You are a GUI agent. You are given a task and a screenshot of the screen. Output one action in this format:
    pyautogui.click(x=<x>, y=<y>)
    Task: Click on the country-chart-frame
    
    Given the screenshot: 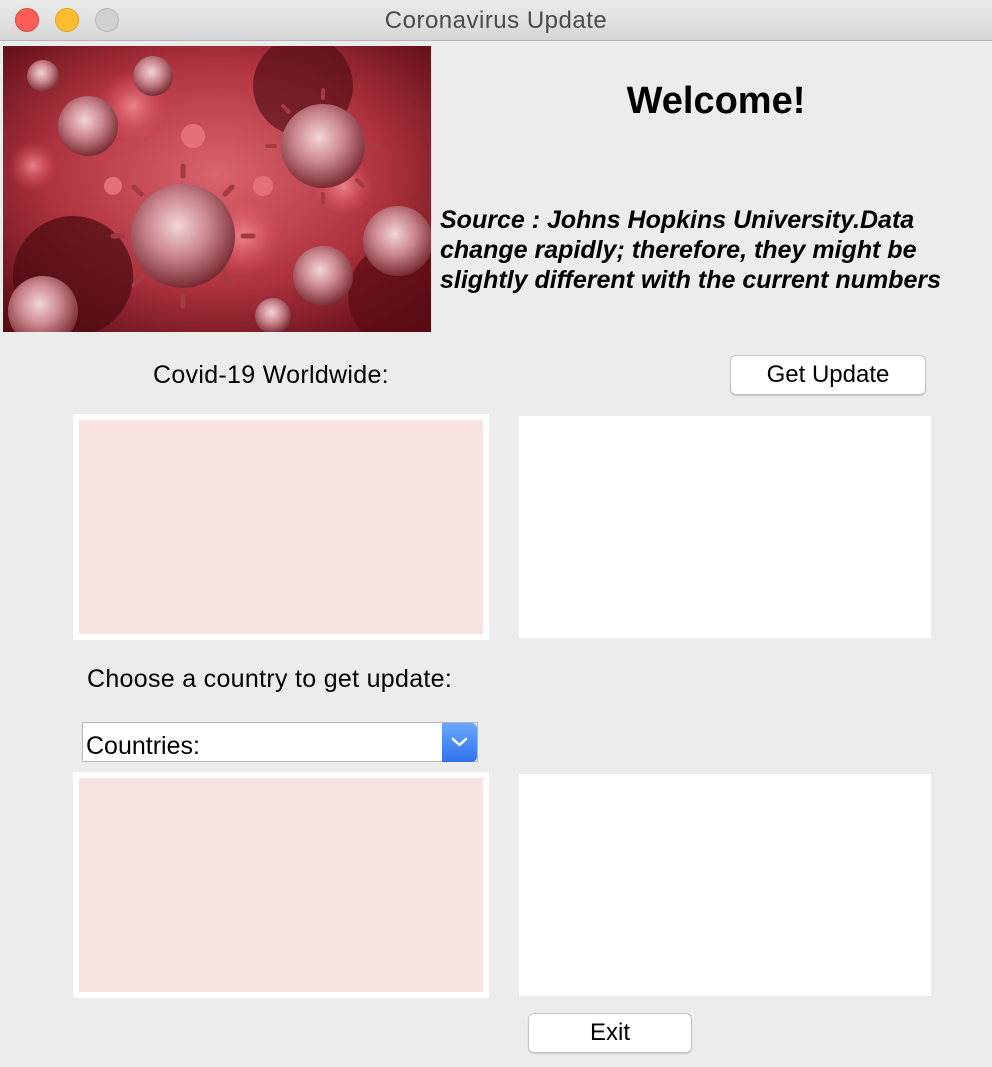 What is the action you would take?
    pyautogui.click(x=281, y=885)
    